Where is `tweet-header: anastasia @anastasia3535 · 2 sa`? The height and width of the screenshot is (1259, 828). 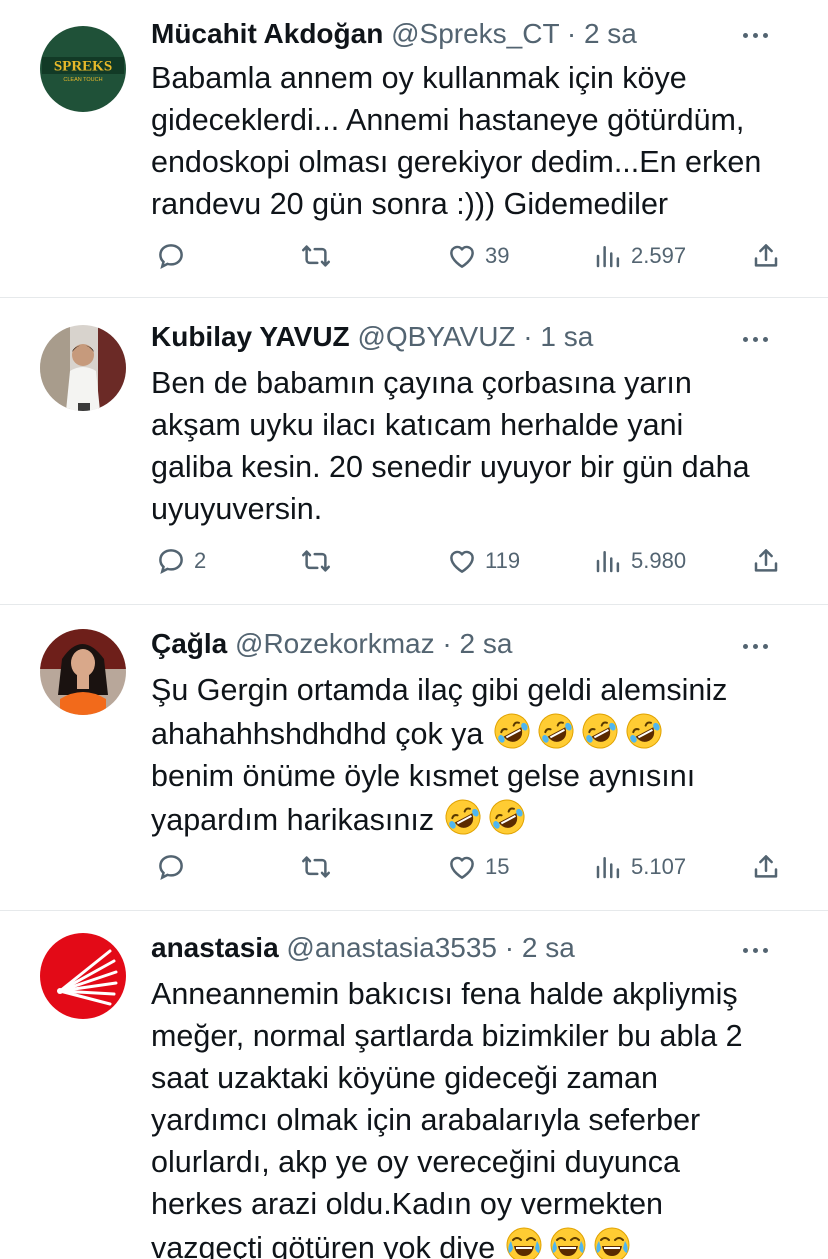
tweet-header: anastasia @anastasia3535 · 2 sa is located at coordinates (459, 948).